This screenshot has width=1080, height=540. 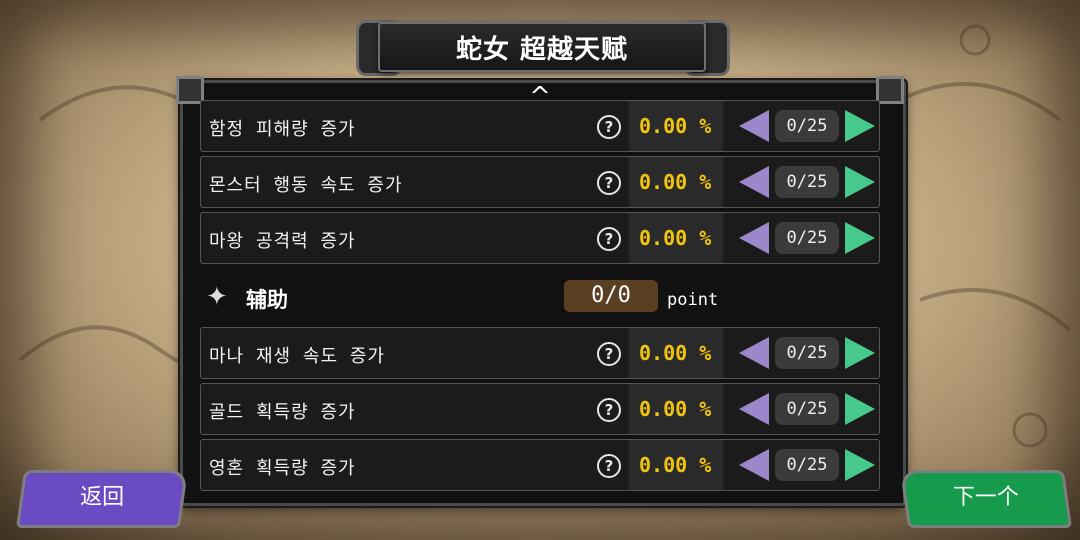 I want to click on back-button-label: 返回, so click(x=102, y=497).